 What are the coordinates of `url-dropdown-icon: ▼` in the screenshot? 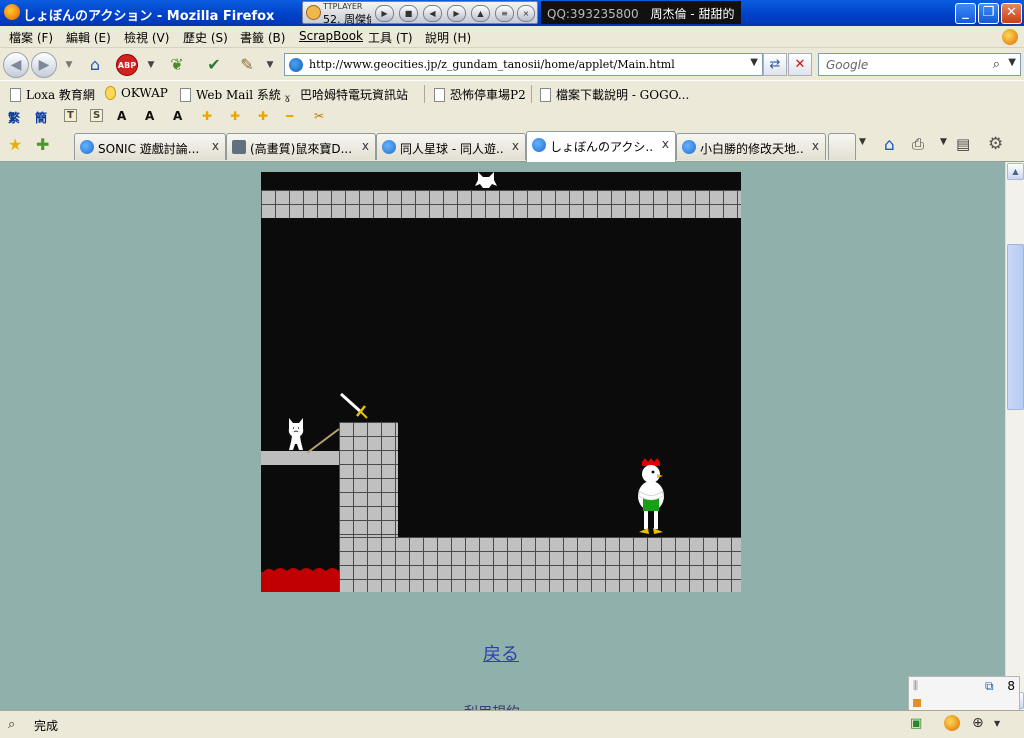 It's located at (754, 62).